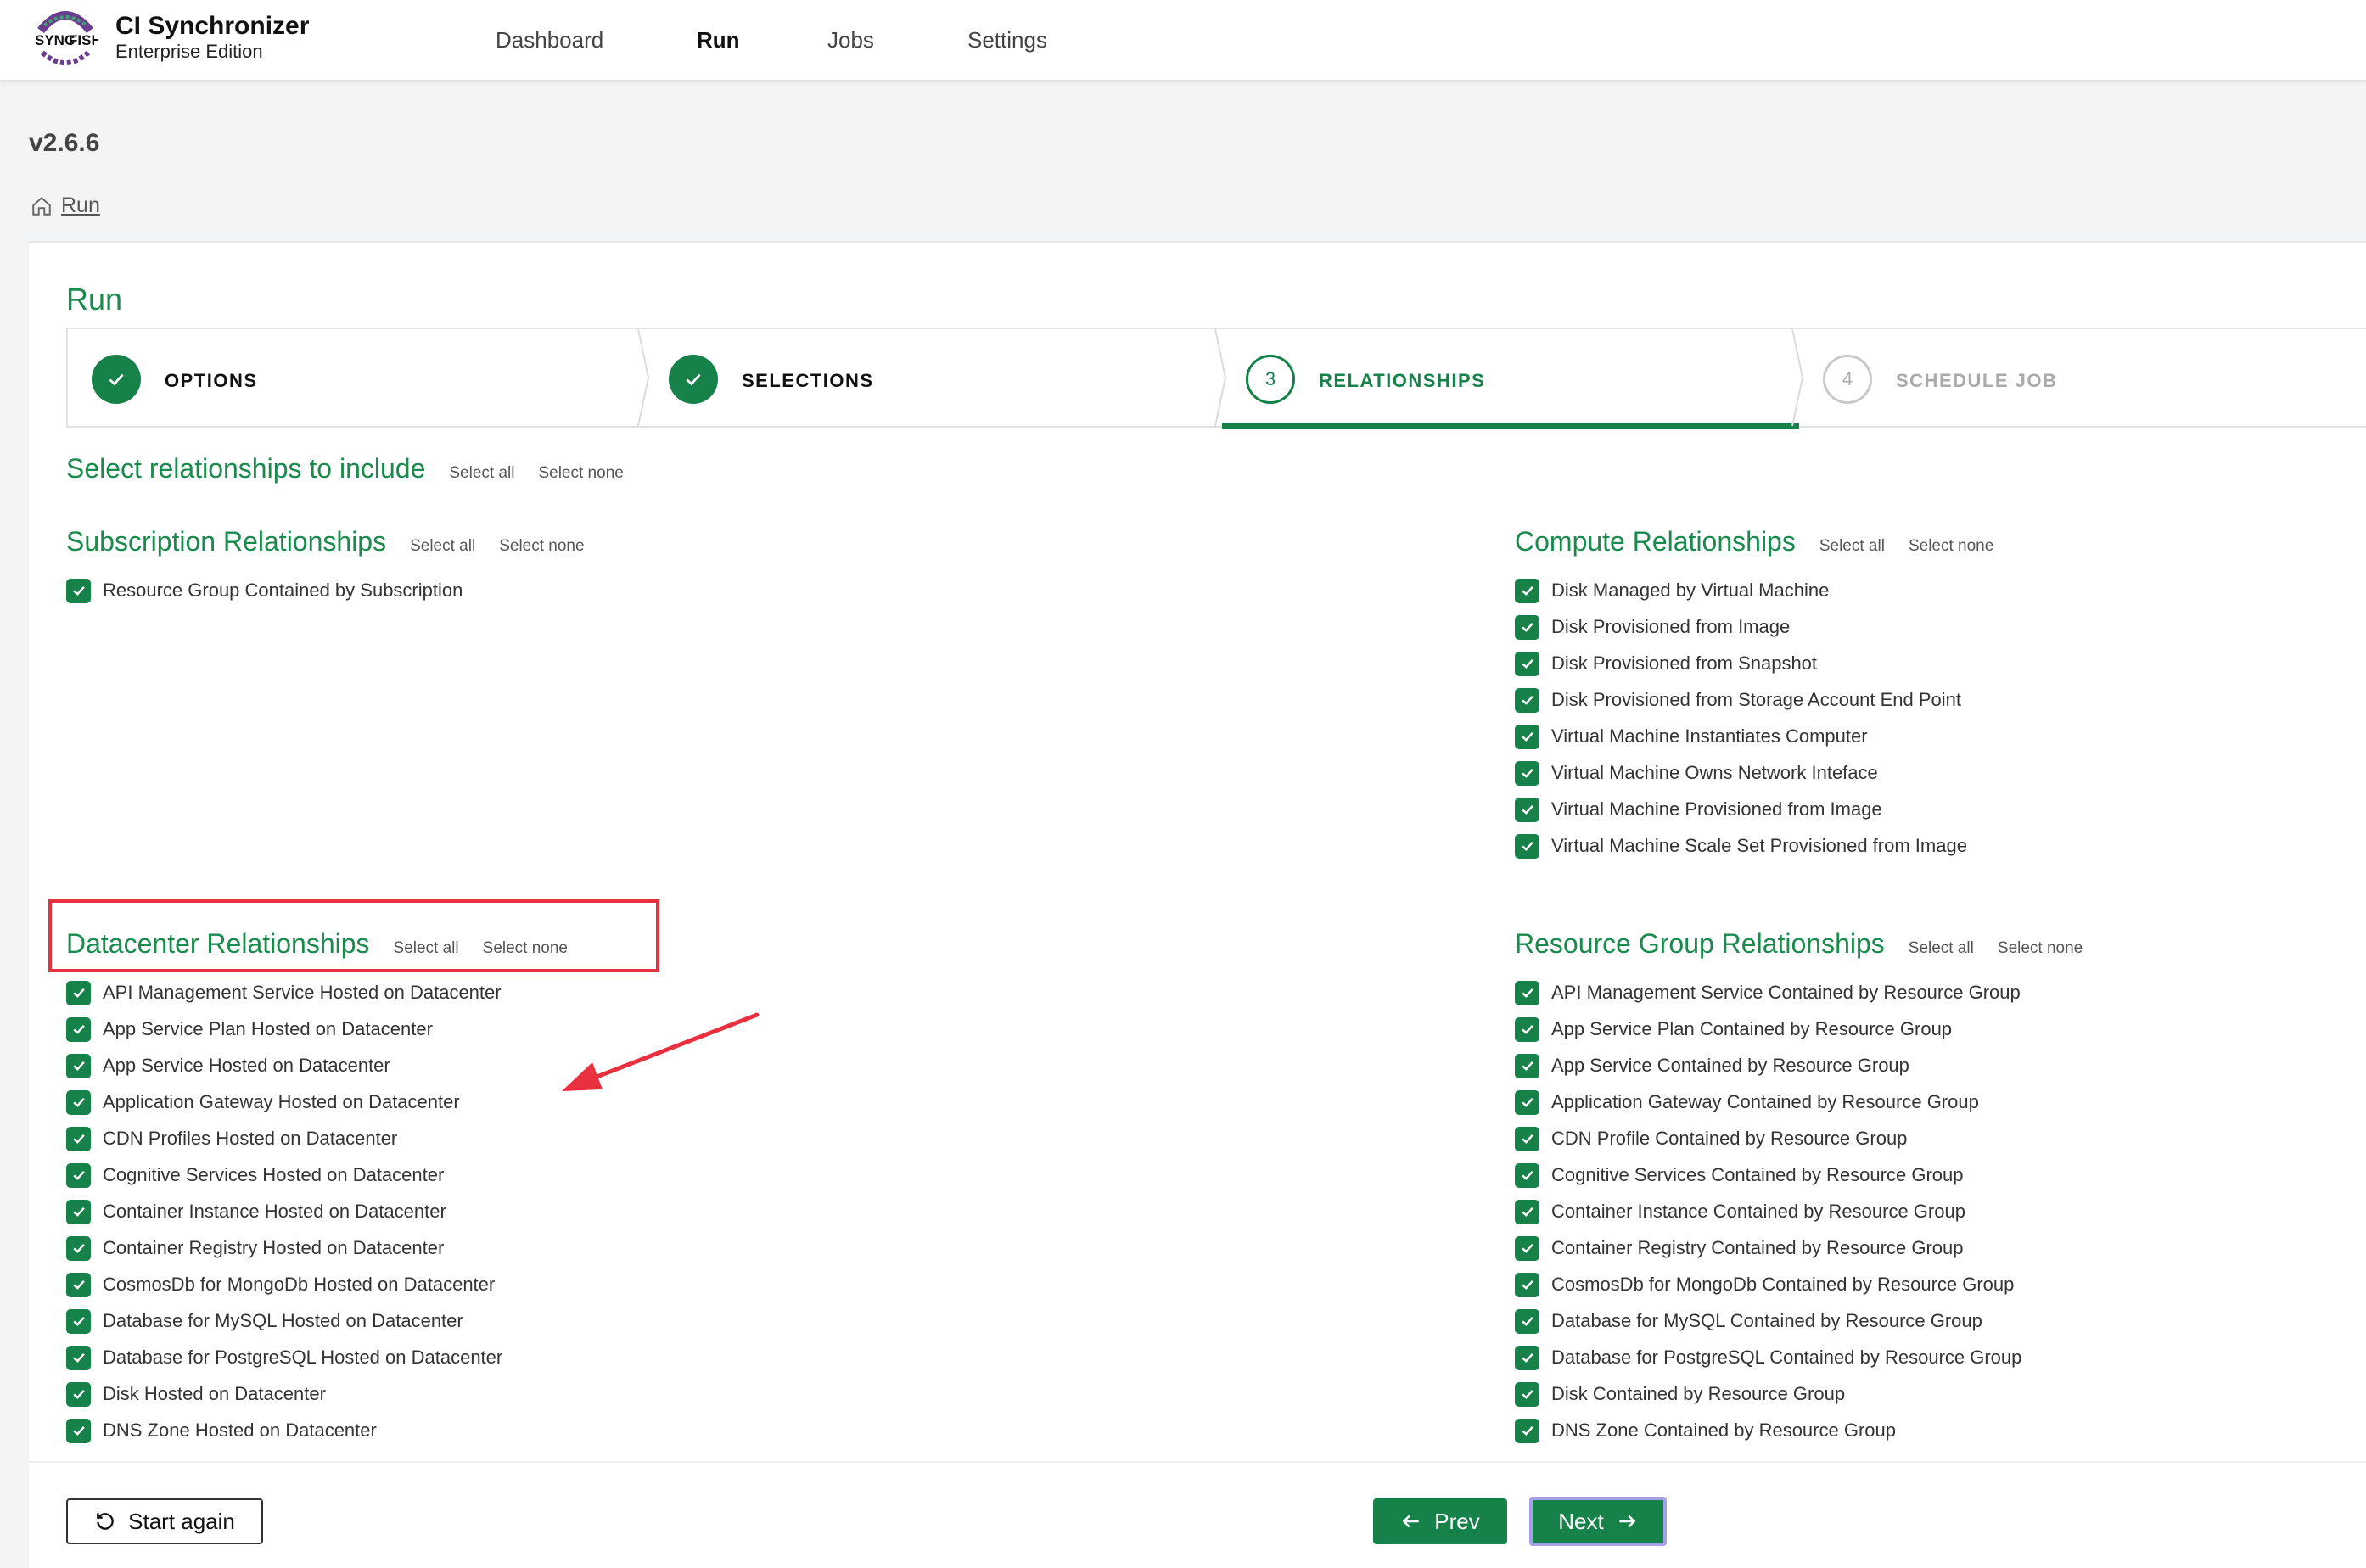 Image resolution: width=2366 pixels, height=1568 pixels. What do you see at coordinates (264, 590) in the screenshot?
I see `relationship-checkbox-row: Resource Group Contained by Subscription` at bounding box center [264, 590].